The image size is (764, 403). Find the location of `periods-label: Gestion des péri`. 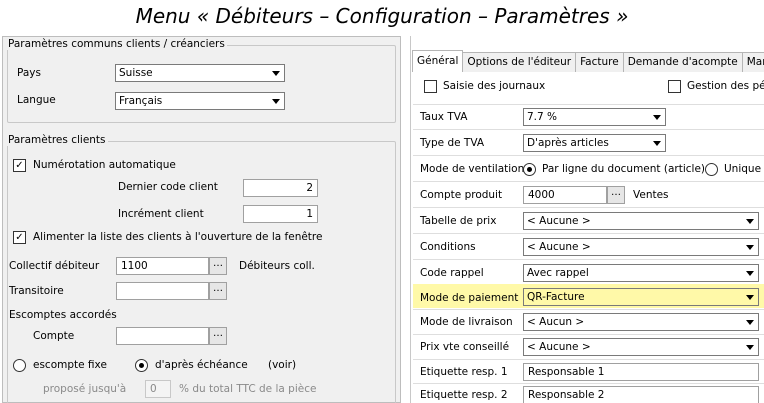

periods-label: Gestion des péri is located at coordinates (725, 86).